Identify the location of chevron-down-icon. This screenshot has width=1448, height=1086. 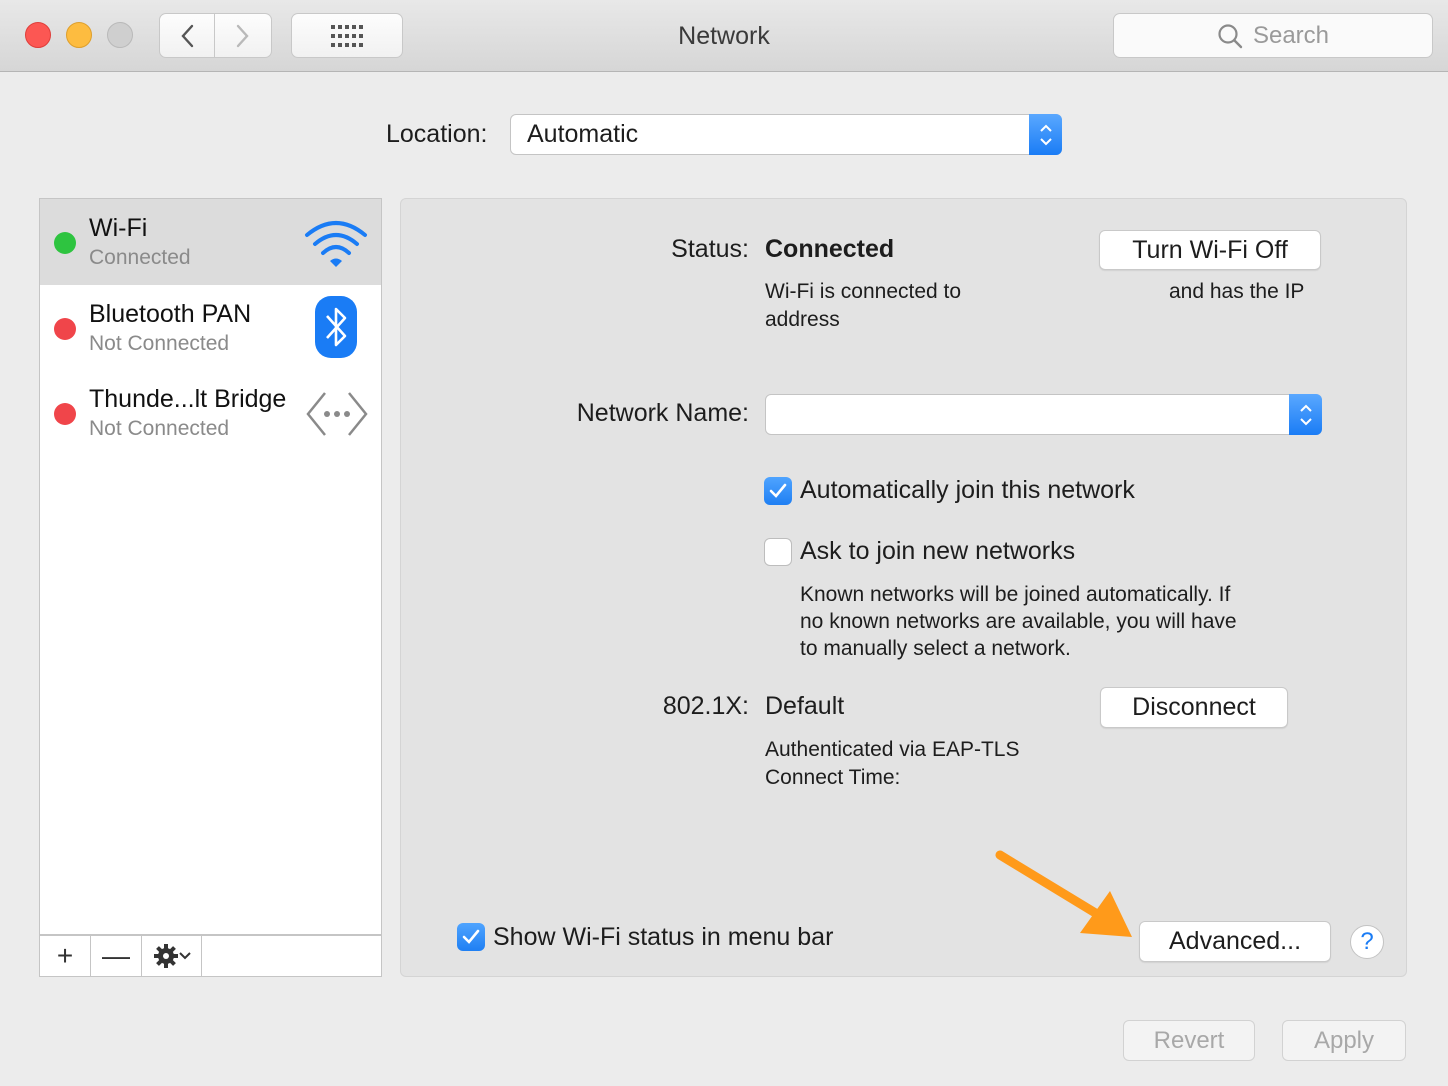
(184, 956).